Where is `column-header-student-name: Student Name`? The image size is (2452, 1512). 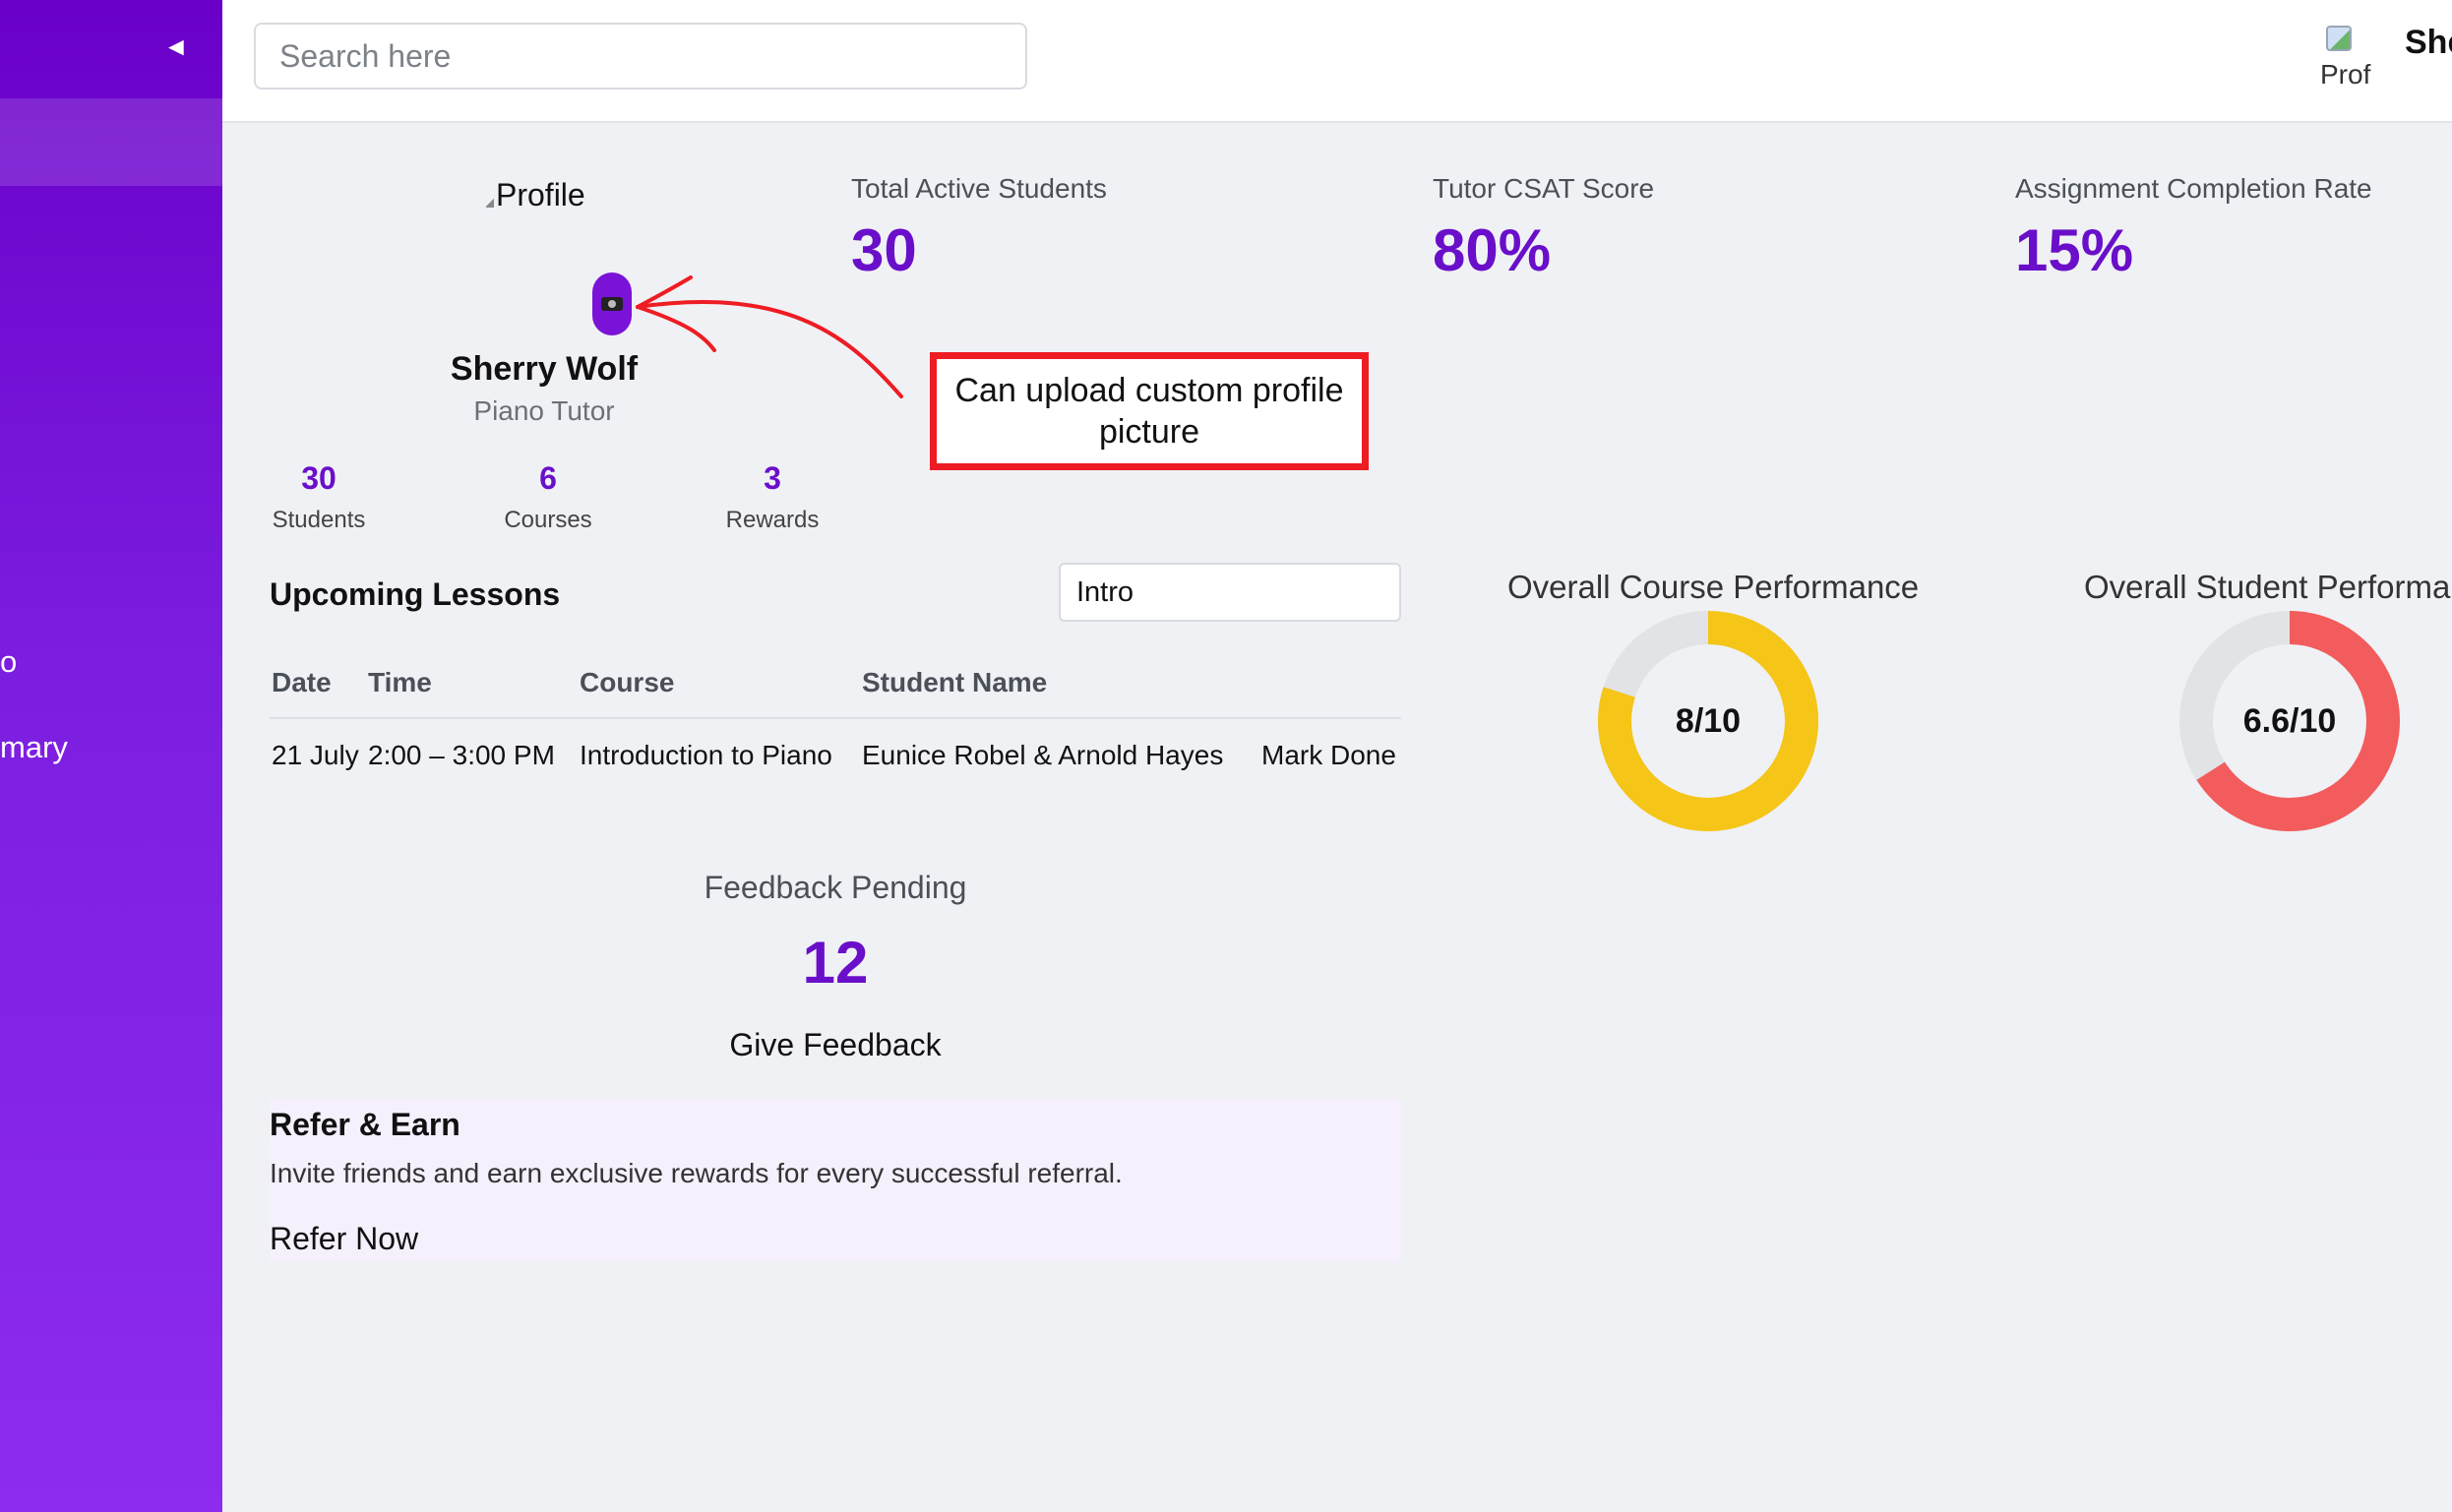
column-header-student-name: Student Name is located at coordinates (955, 682).